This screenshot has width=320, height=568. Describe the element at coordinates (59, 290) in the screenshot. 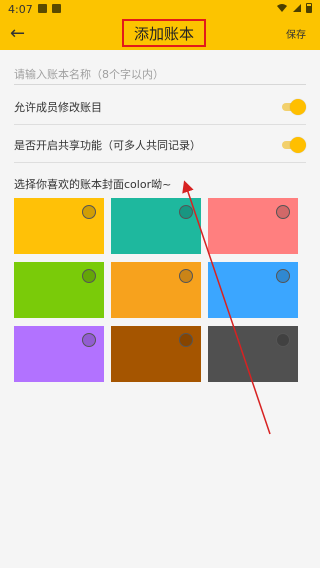

I see `color-swatch-green` at that location.